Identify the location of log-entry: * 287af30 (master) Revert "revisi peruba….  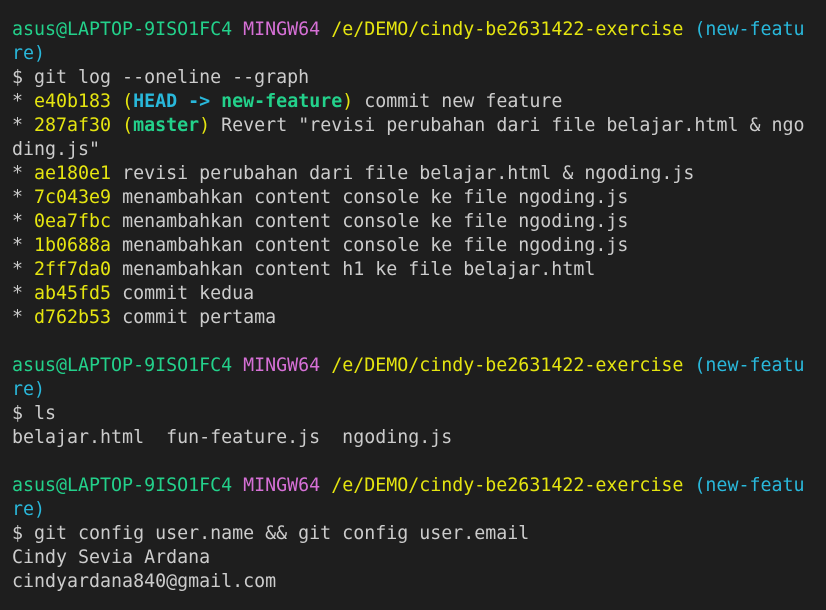
(419, 126).